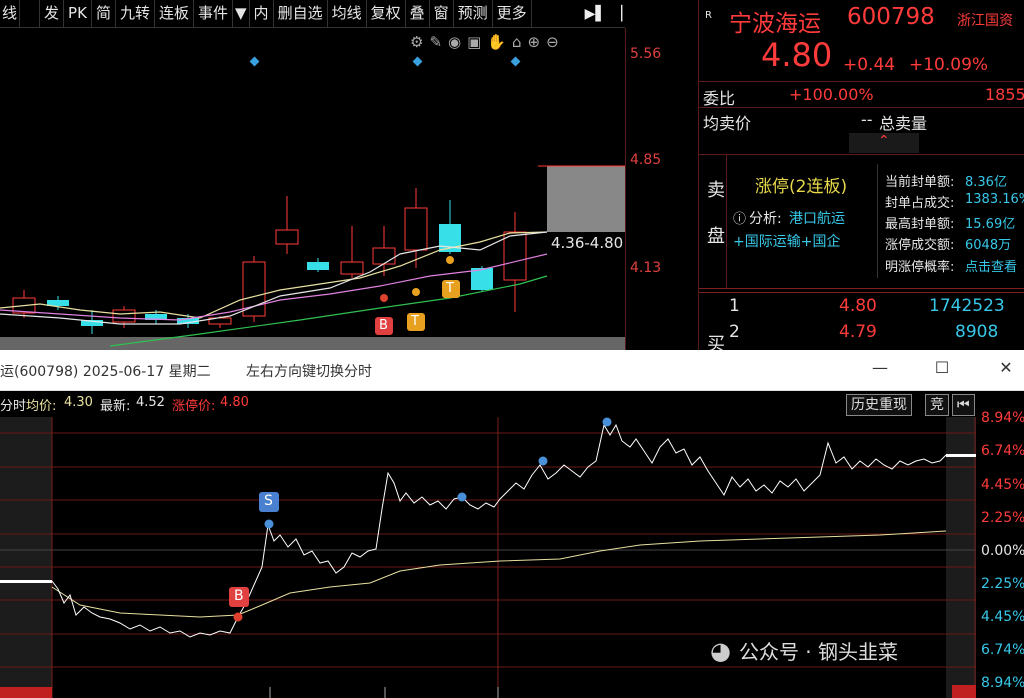 Image resolution: width=1024 pixels, height=698 pixels. What do you see at coordinates (765, 219) in the screenshot?
I see `analysis-prefix: 分析:` at bounding box center [765, 219].